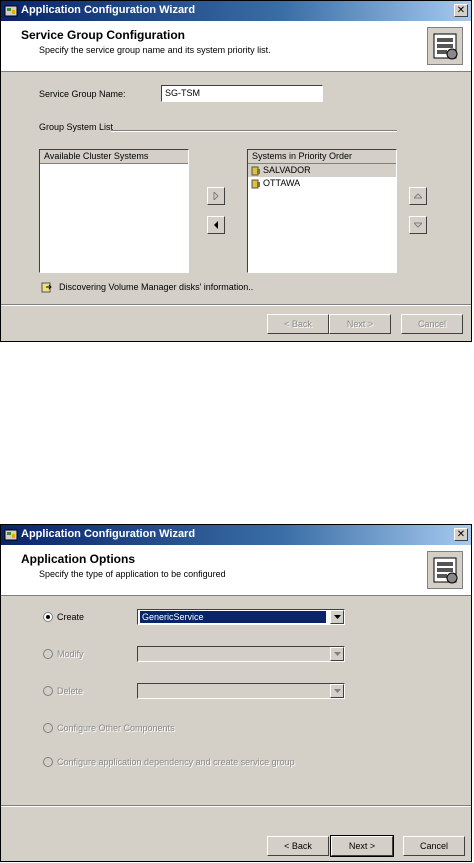 The width and height of the screenshot is (474, 863). I want to click on right-arrow-icon, so click(216, 196).